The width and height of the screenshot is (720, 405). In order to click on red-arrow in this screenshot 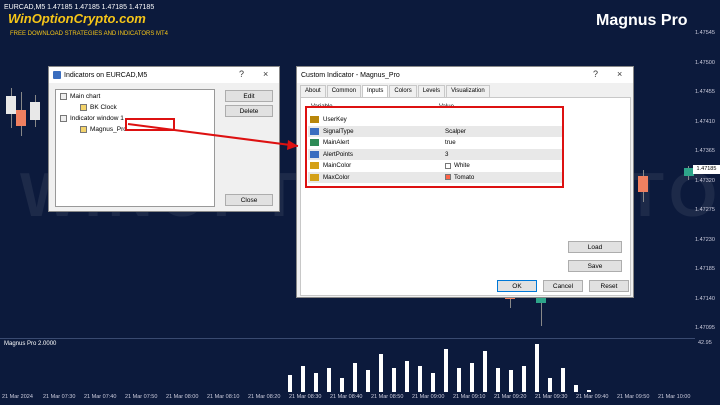, I will do `click(213, 136)`.